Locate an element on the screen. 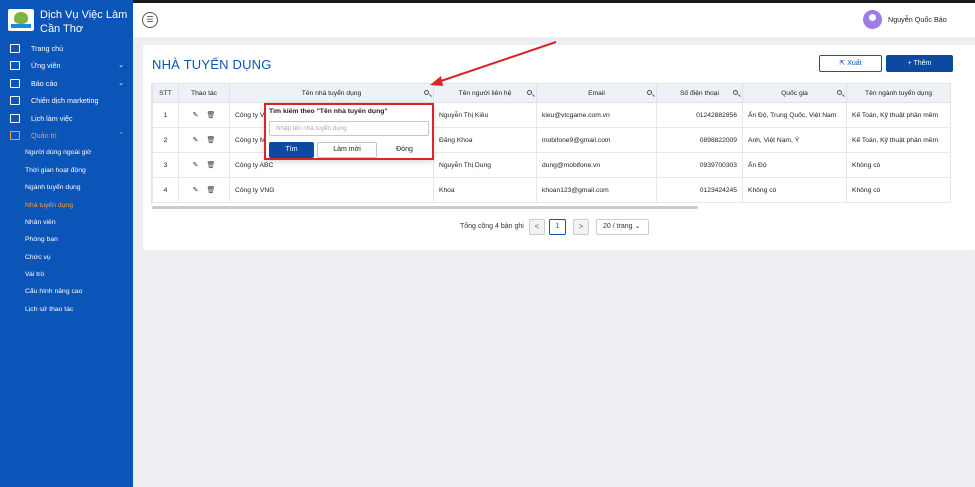 The image size is (975, 487). column-header: N is located at coordinates (950, 93).